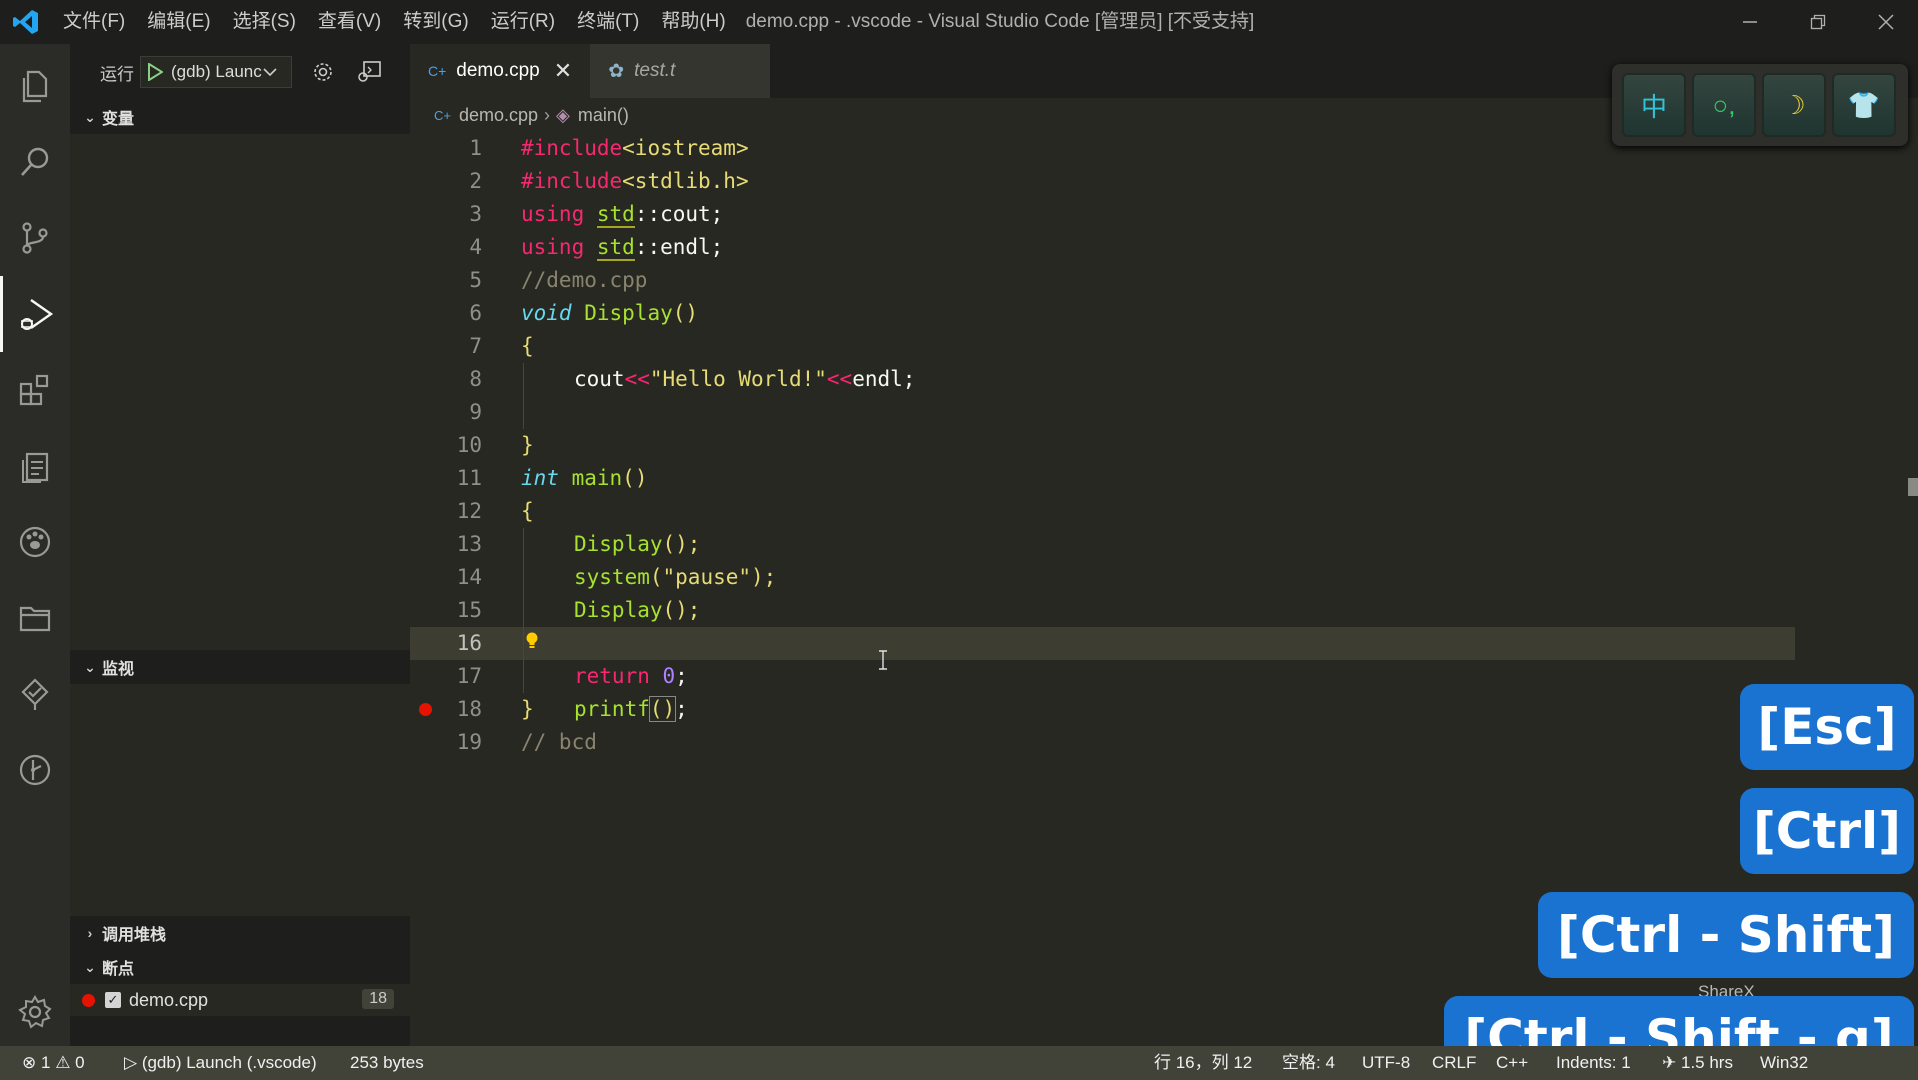  I want to click on code-line: 10}, so click(1164, 445).